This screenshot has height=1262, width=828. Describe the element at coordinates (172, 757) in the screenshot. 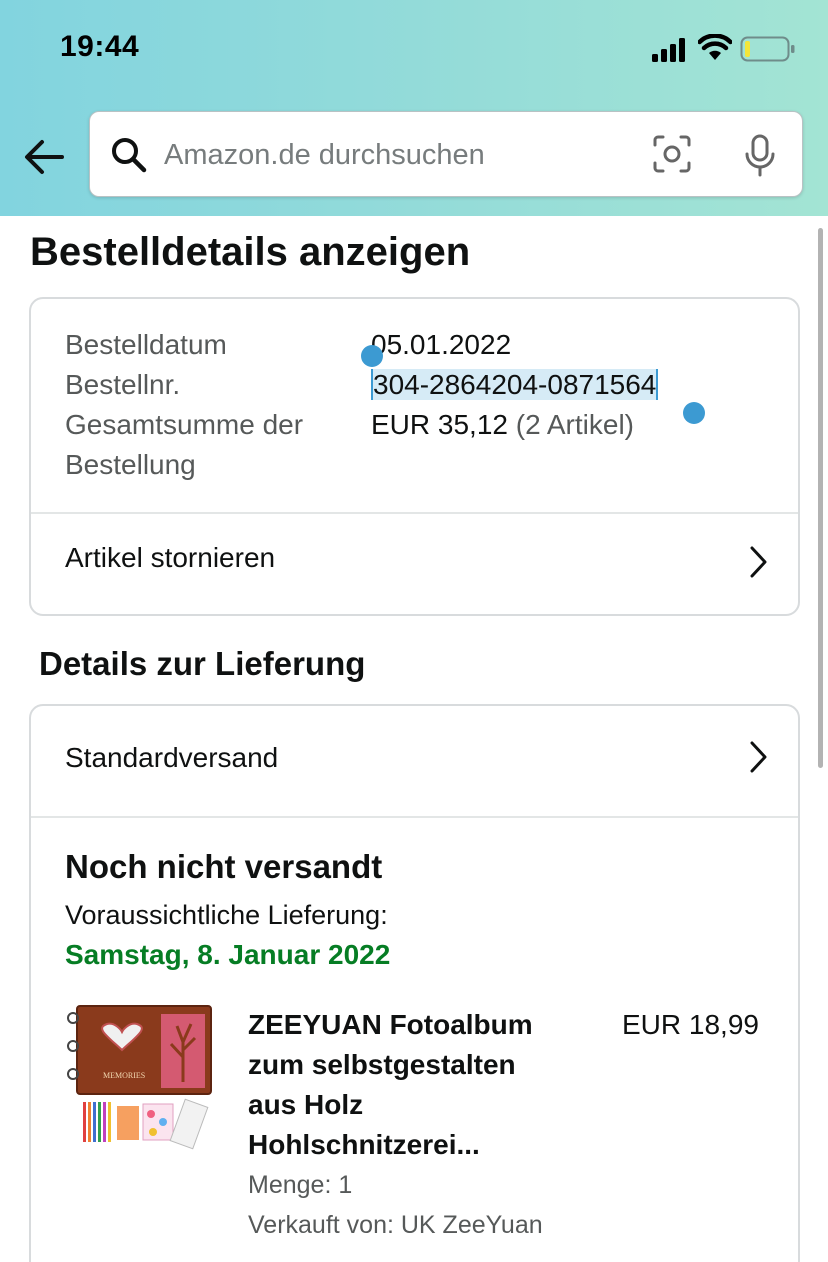

I see `shipping-method-label: Standardversand` at that location.